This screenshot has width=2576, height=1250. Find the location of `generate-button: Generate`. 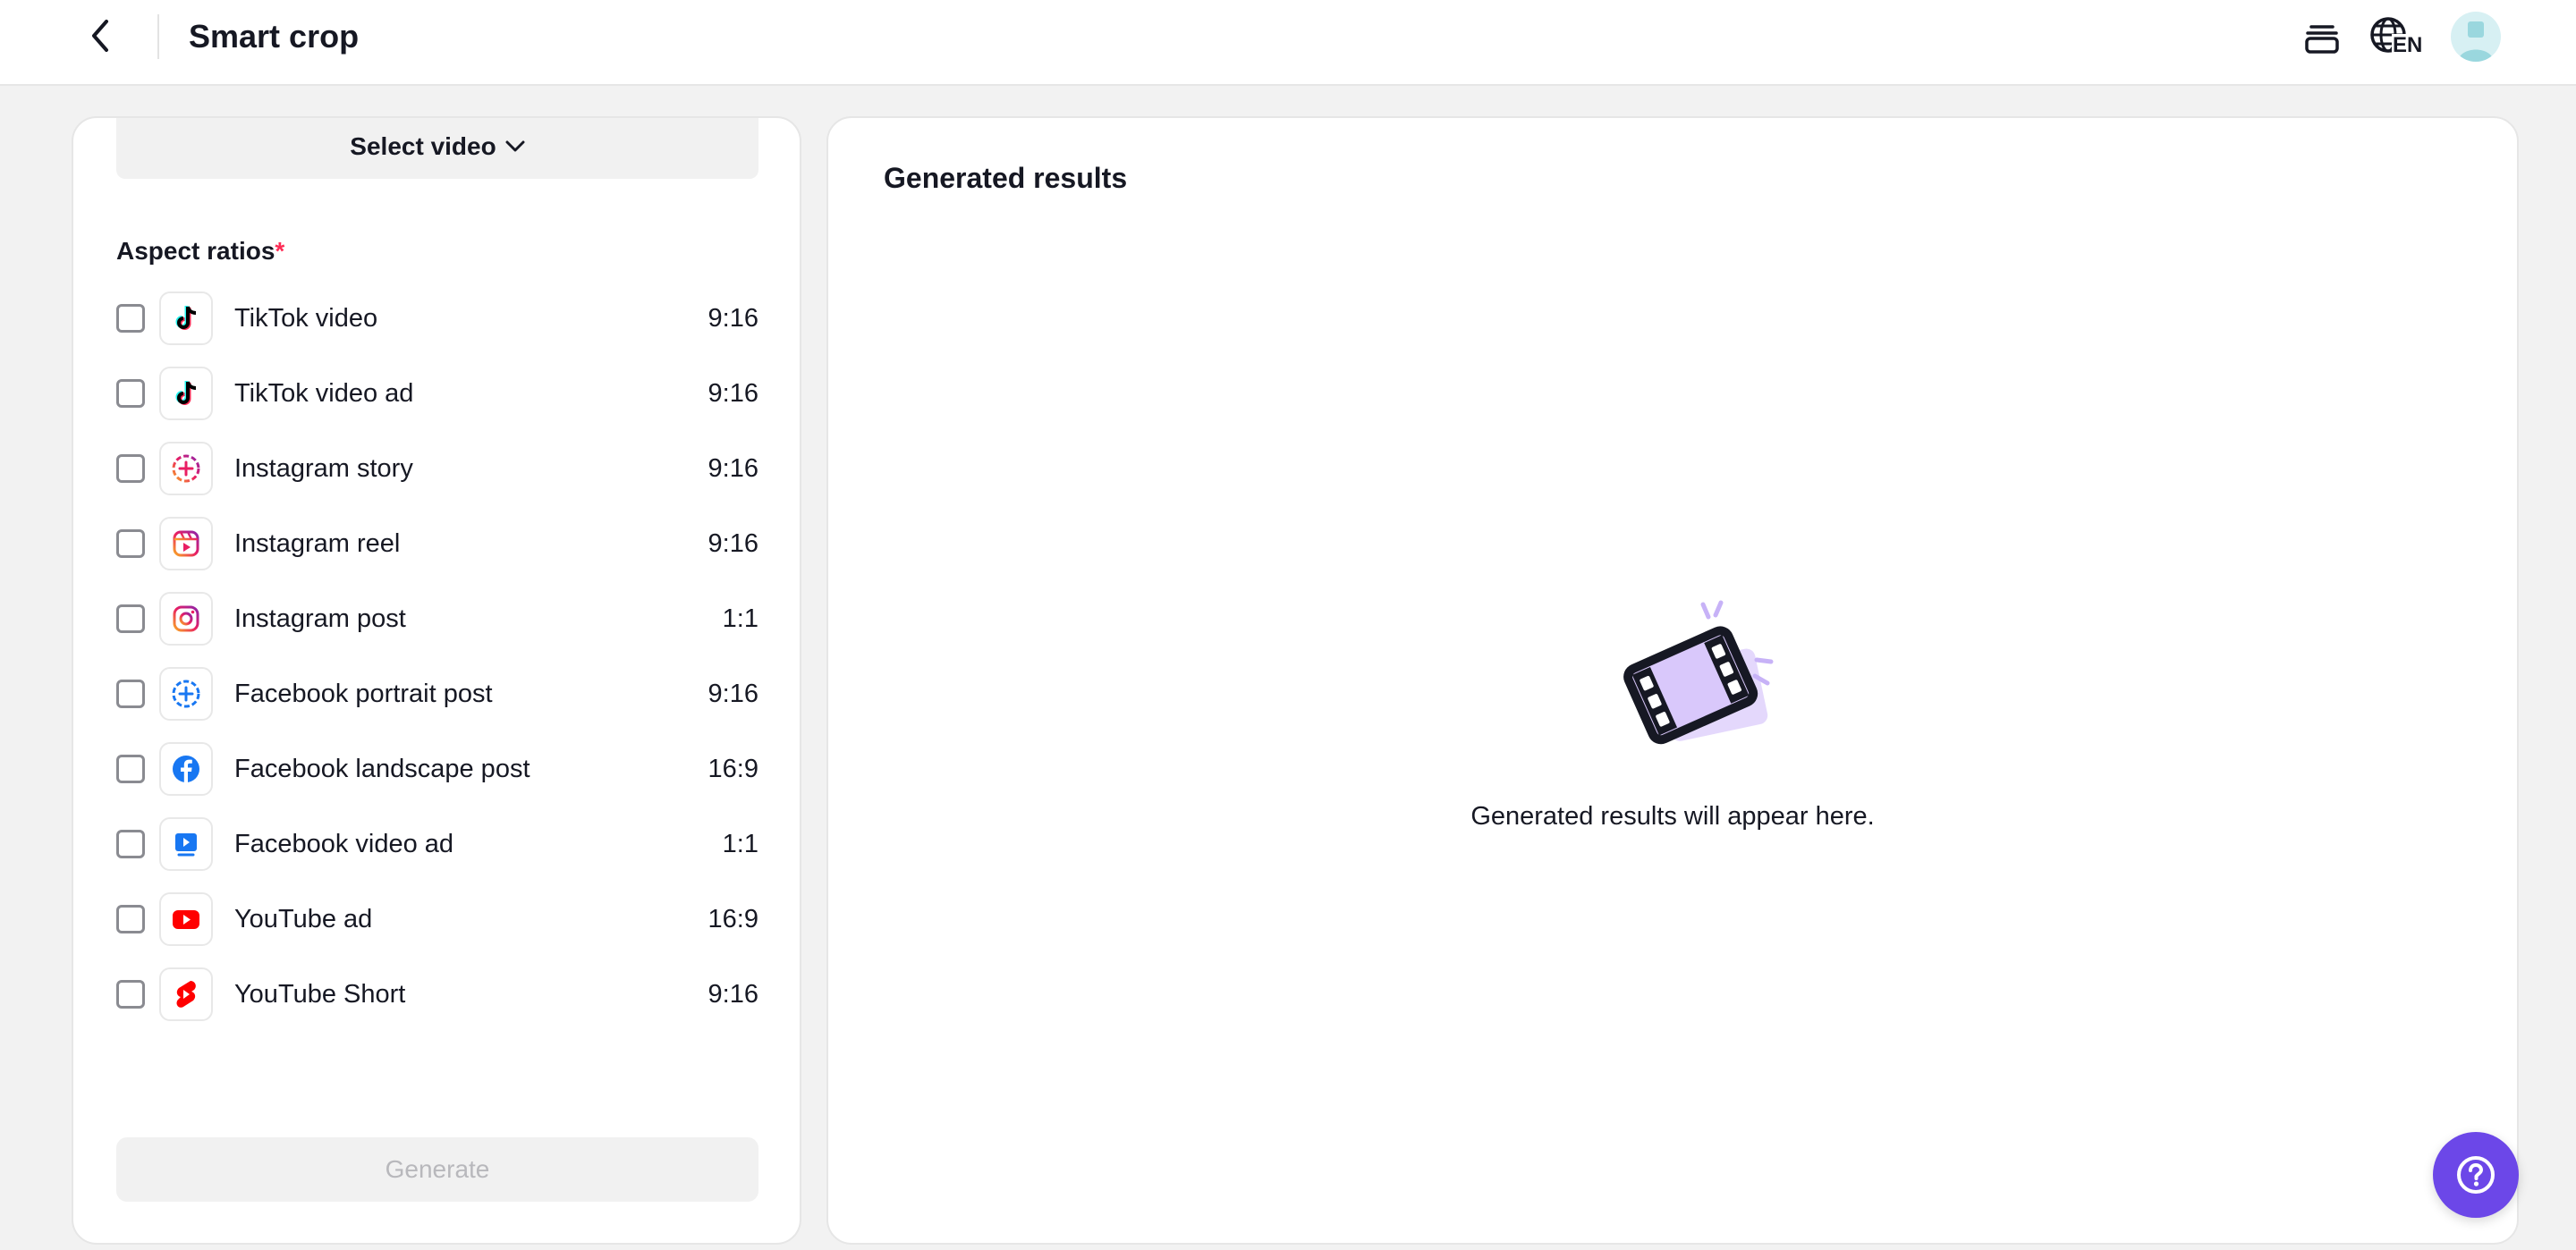

generate-button: Generate is located at coordinates (437, 1169).